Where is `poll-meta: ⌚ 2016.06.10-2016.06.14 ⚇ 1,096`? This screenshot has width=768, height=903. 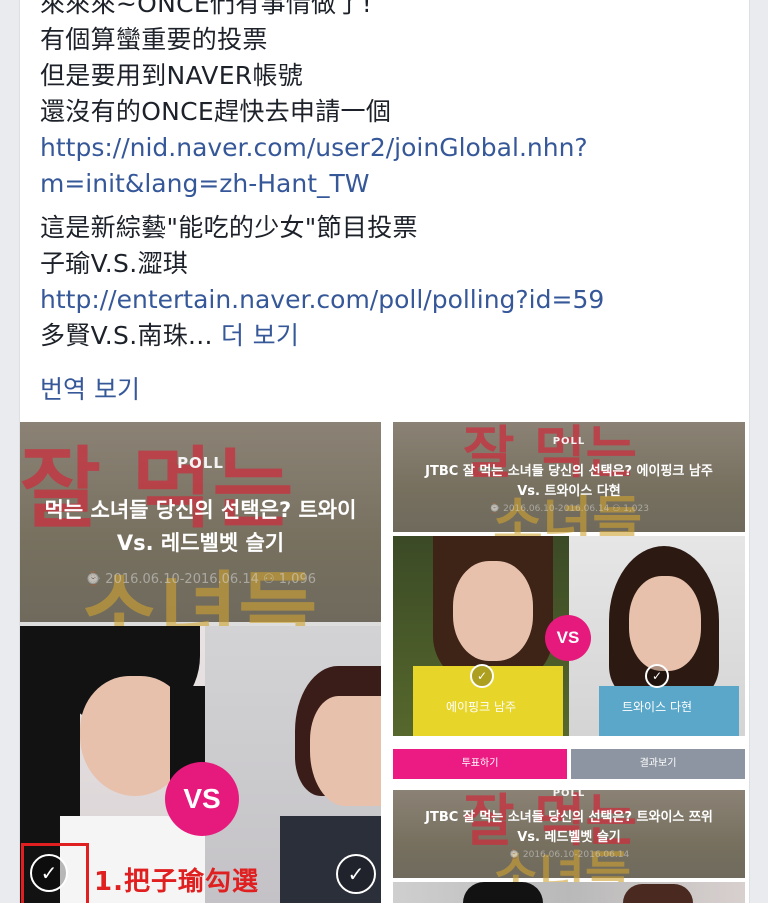 poll-meta: ⌚ 2016.06.10-2016.06.14 ⚇ 1,096 is located at coordinates (200, 579).